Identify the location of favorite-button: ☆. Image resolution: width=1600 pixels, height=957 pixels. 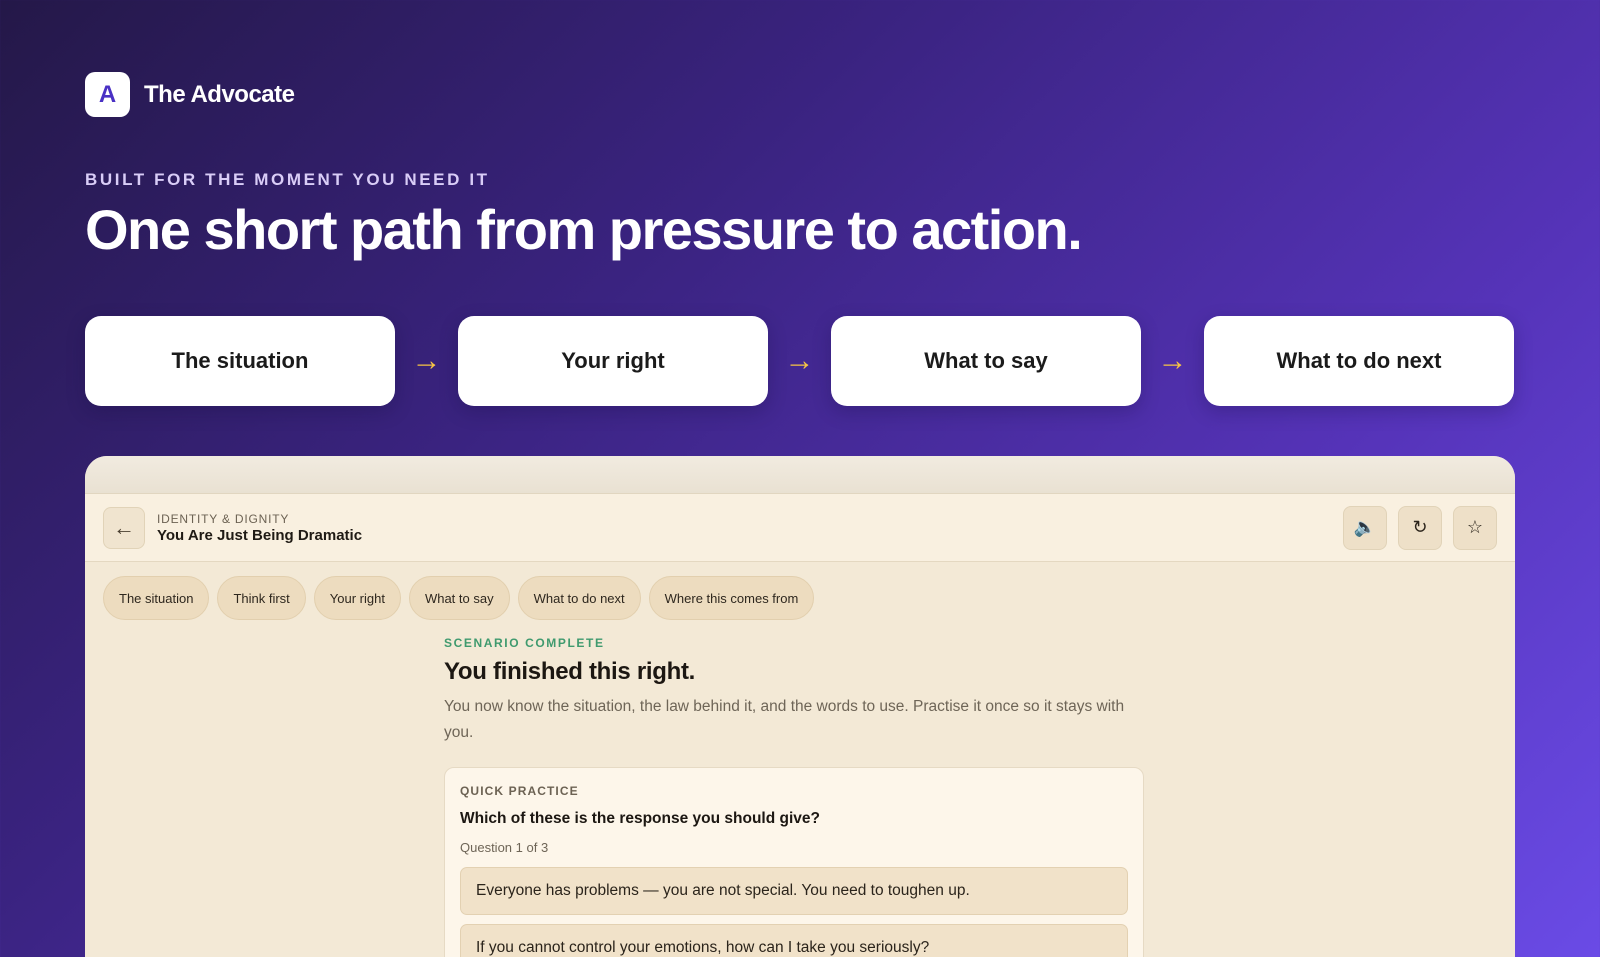
(1475, 527).